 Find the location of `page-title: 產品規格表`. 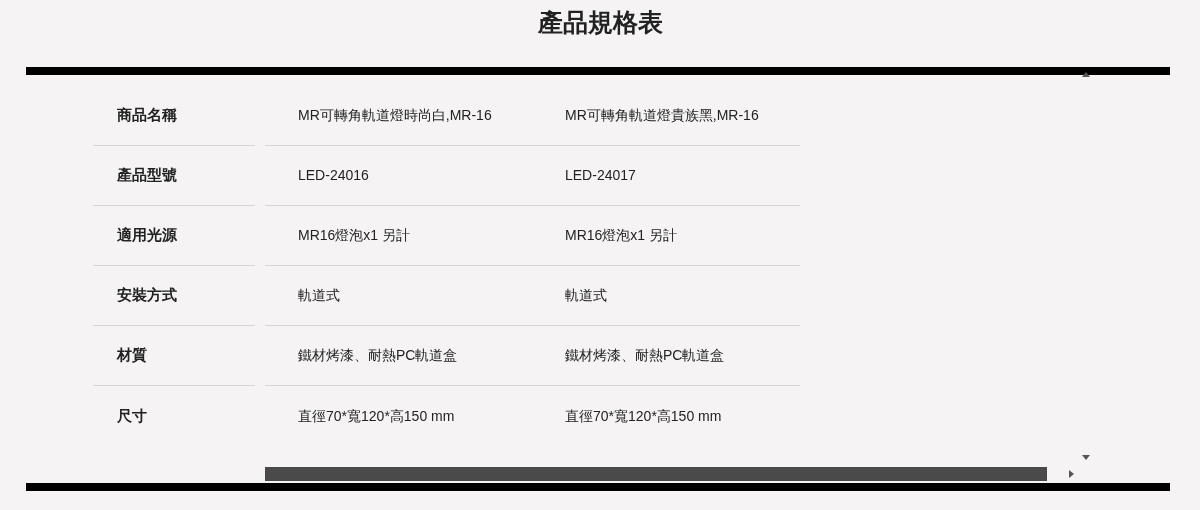

page-title: 產品規格表 is located at coordinates (600, 22).